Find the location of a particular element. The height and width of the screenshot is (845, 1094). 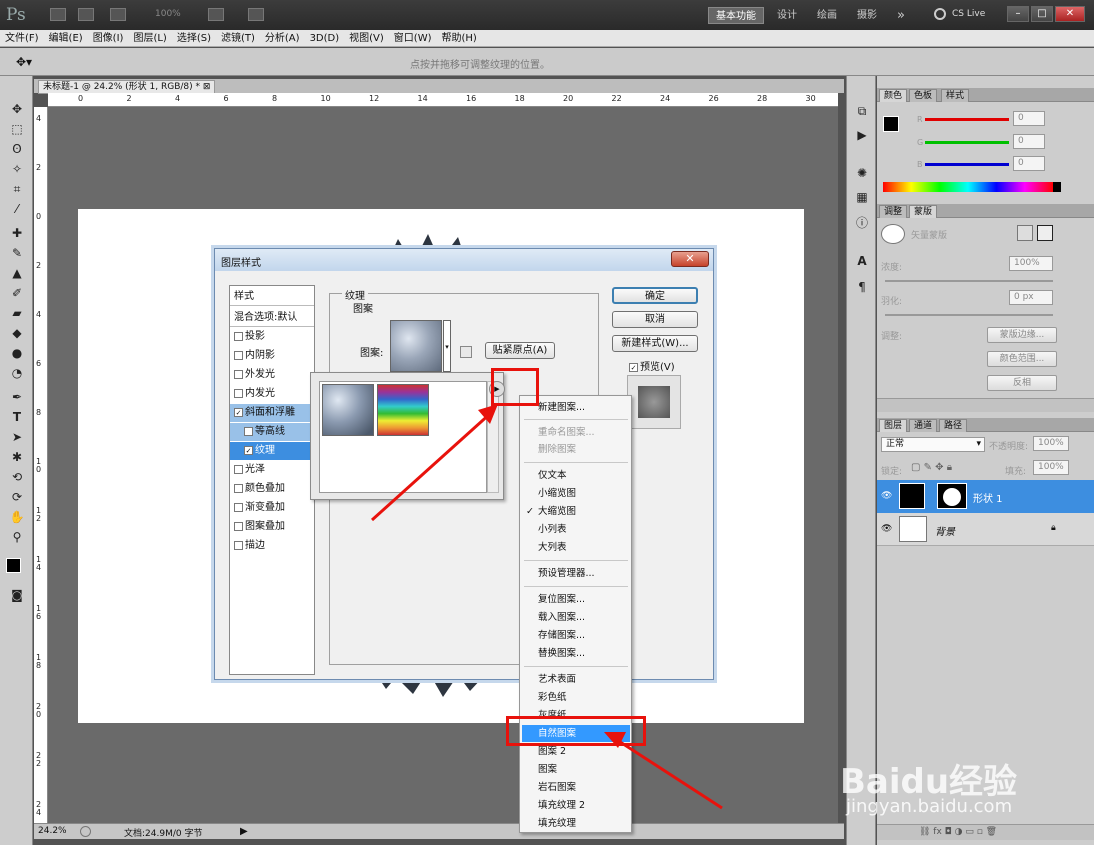

pattern-swatch is located at coordinates (416, 346).